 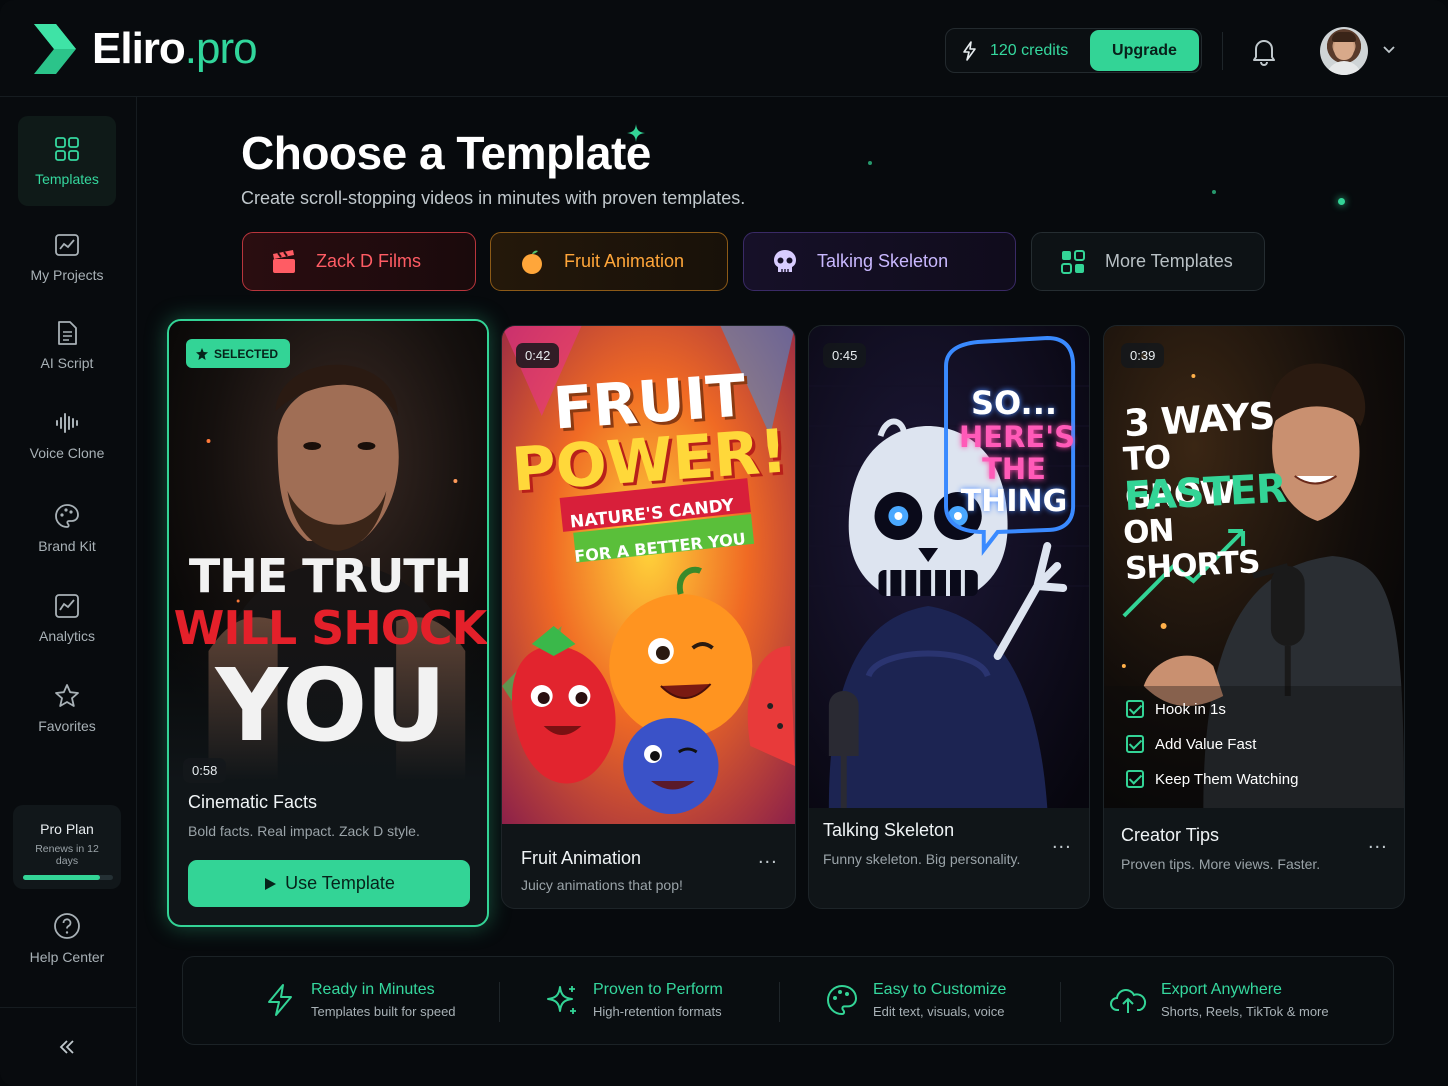 I want to click on feature-title: Export Anywhere, so click(x=1221, y=989).